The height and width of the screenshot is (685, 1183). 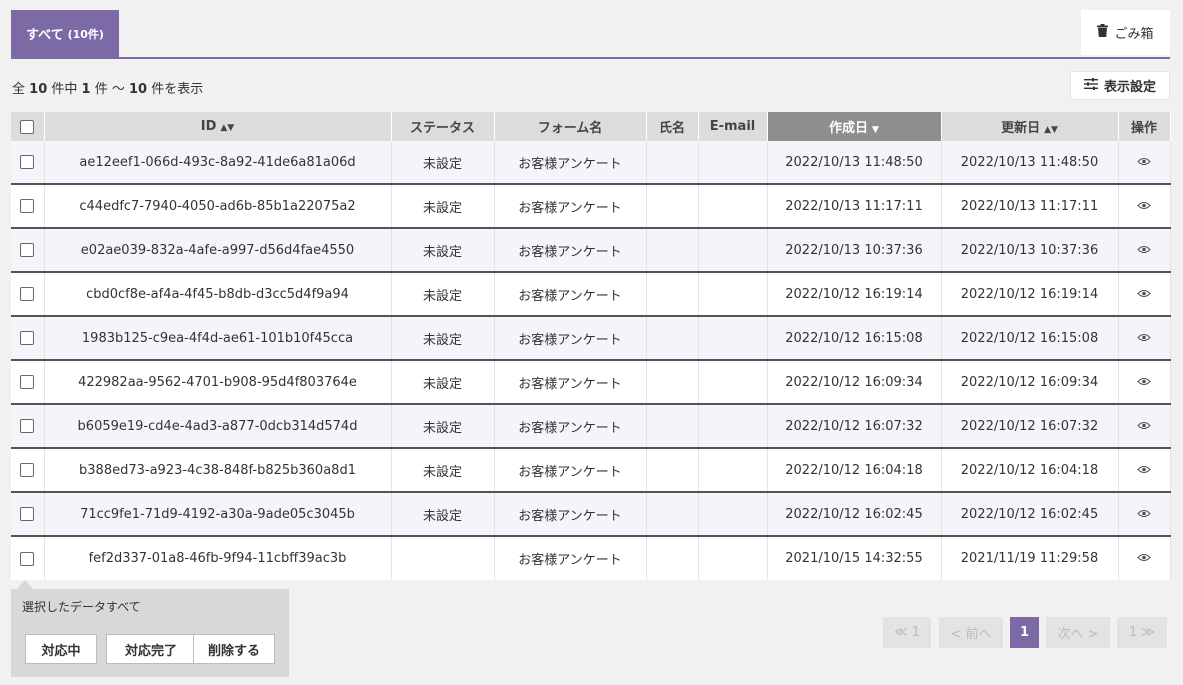 What do you see at coordinates (854, 338) in the screenshot?
I see `cell-created: 2022/10/12 16:15:08` at bounding box center [854, 338].